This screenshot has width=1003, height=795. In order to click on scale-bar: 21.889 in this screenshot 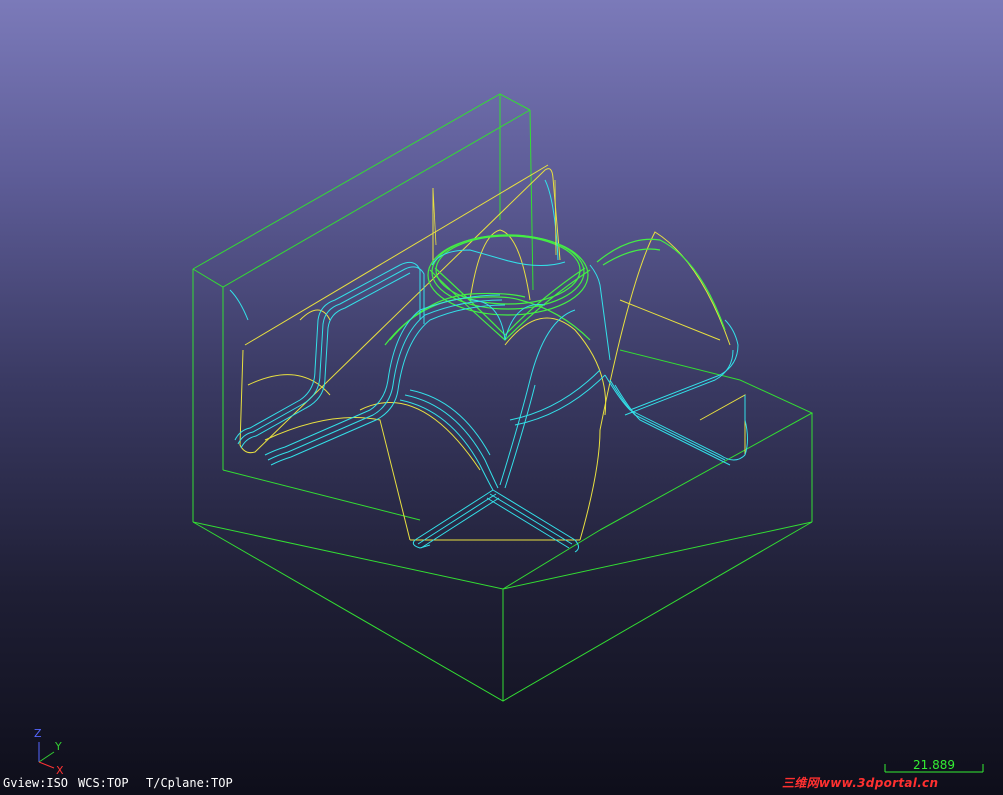, I will do `click(934, 766)`.